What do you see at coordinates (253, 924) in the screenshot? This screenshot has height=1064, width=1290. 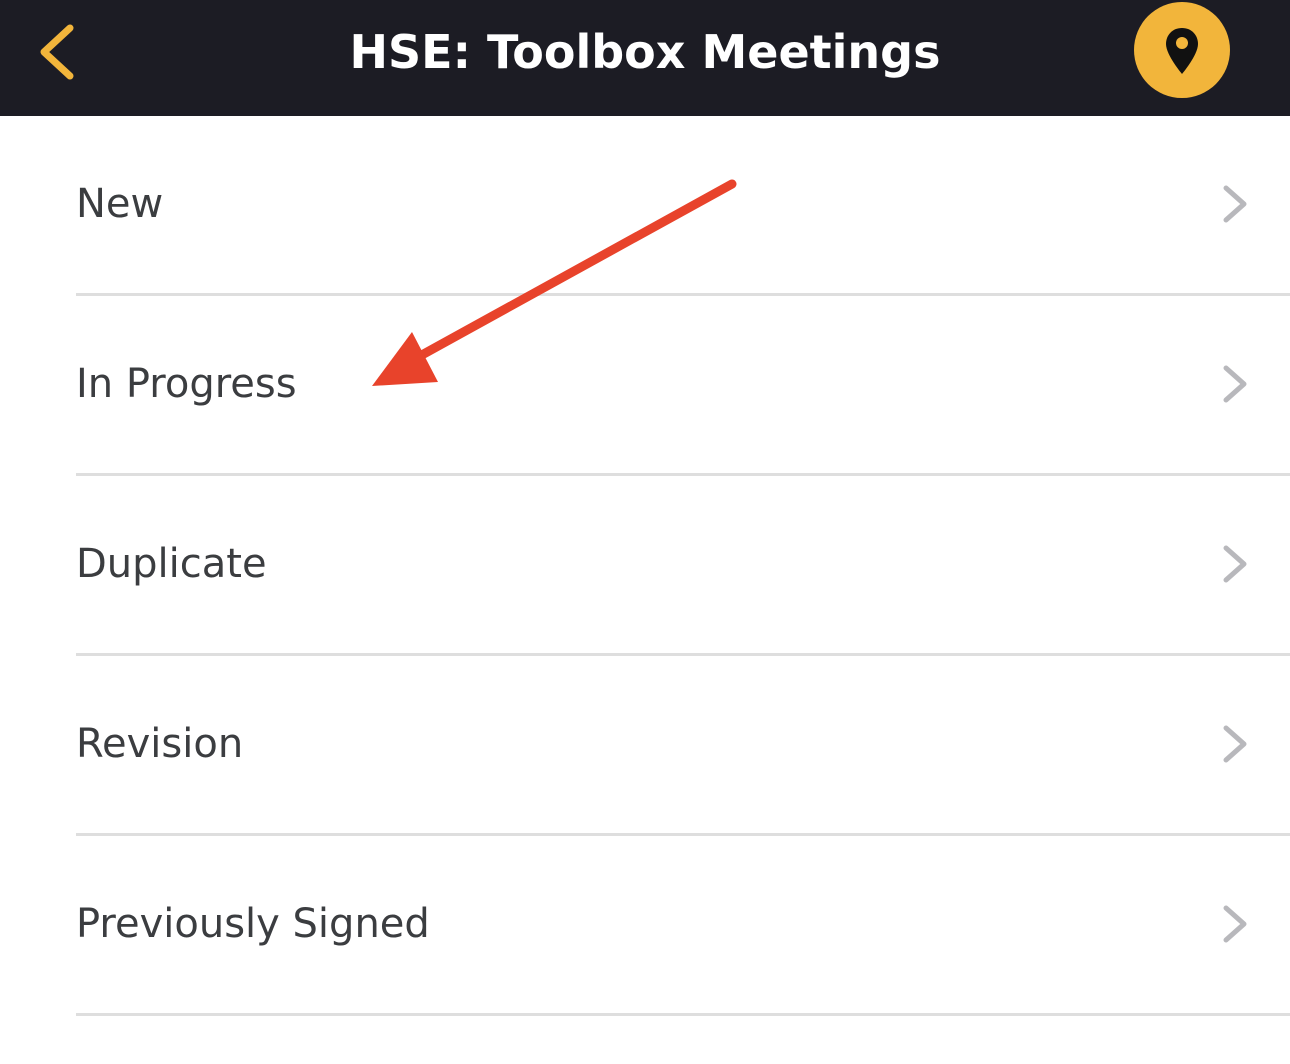 I see `list-item-label: Previously Signed` at bounding box center [253, 924].